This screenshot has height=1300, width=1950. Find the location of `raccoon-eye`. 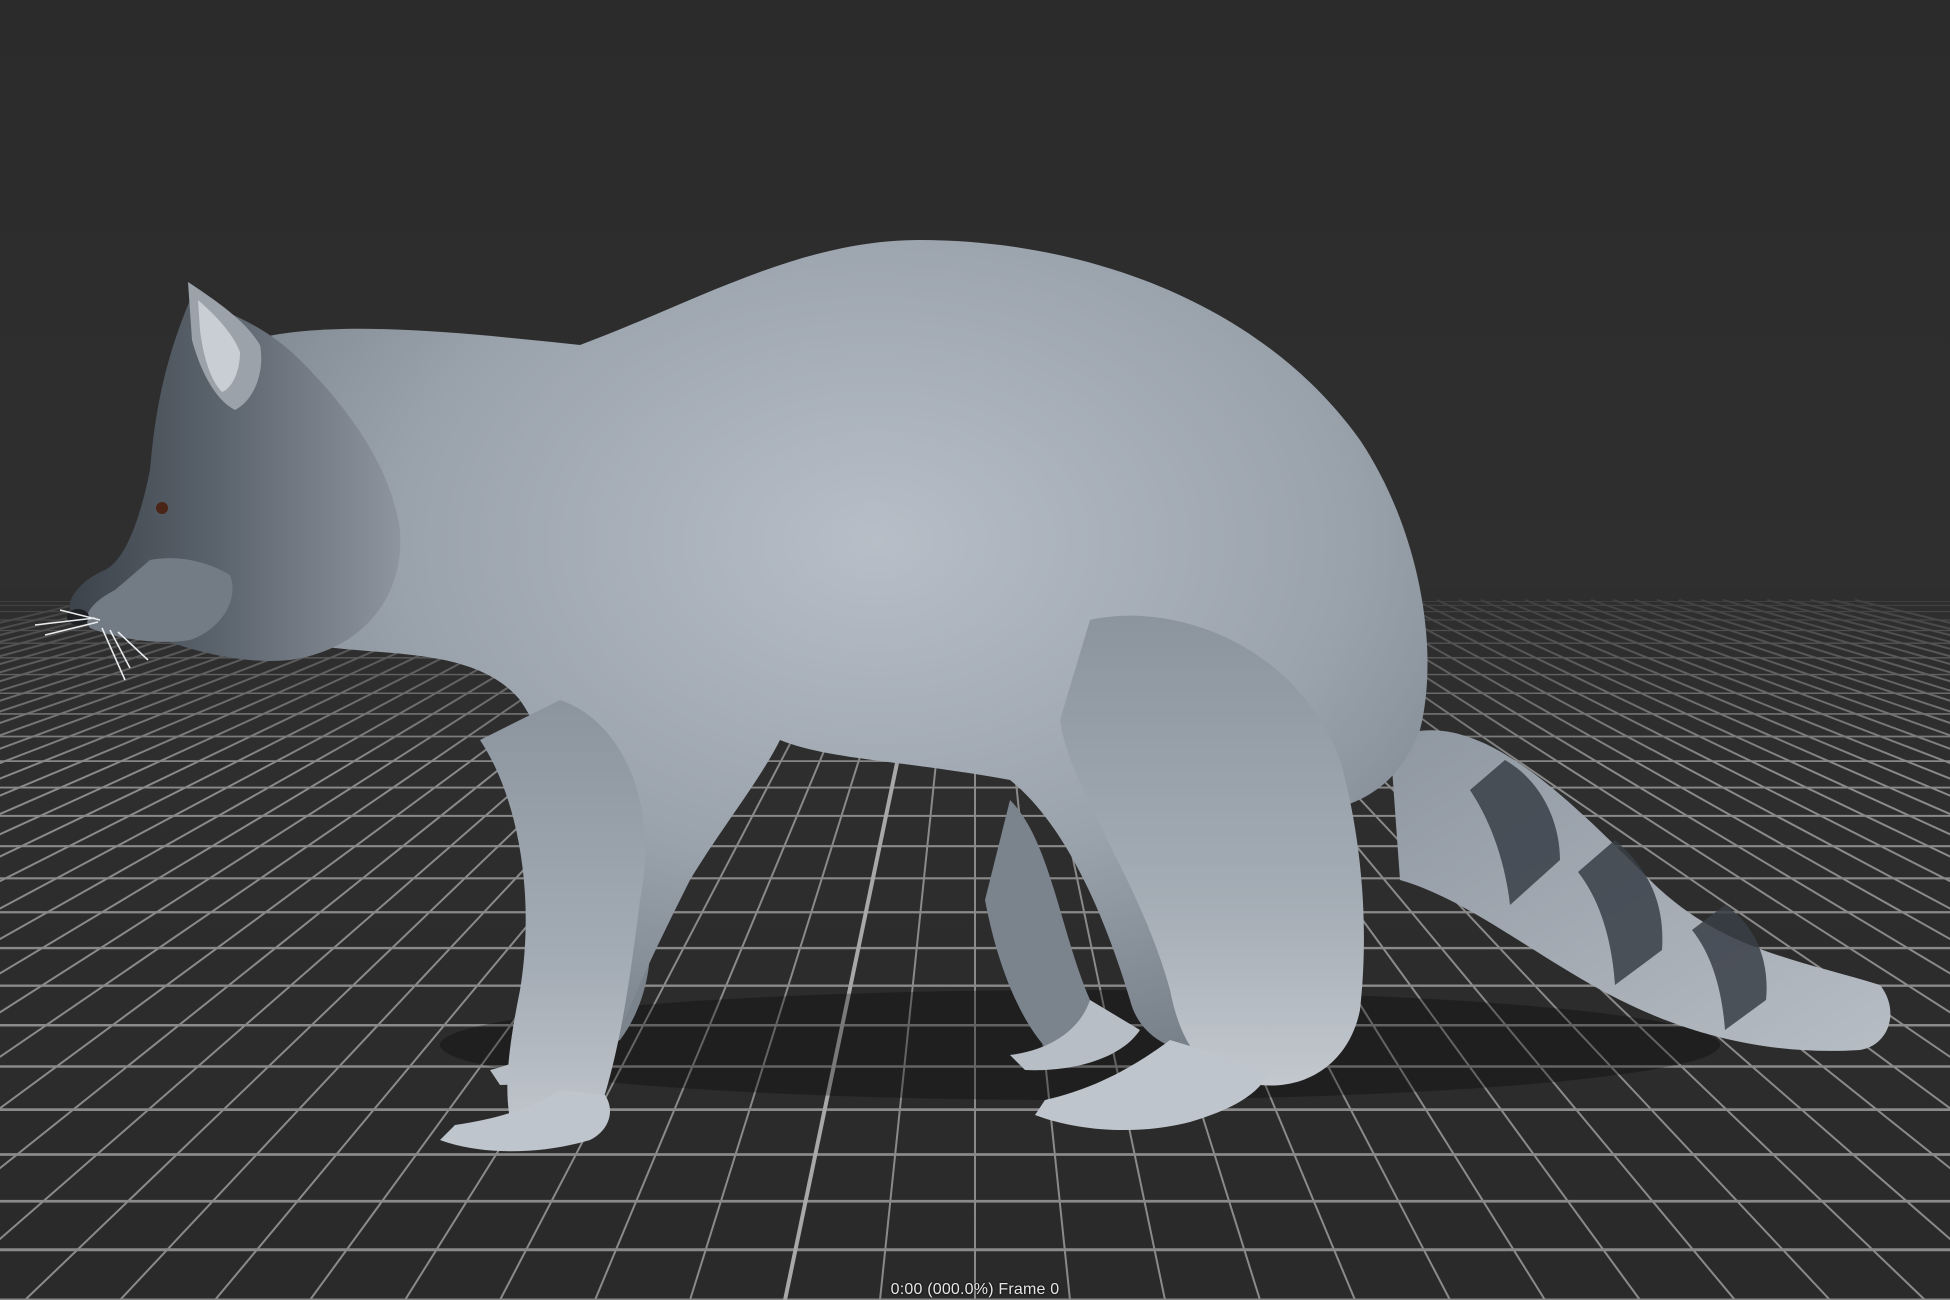

raccoon-eye is located at coordinates (162, 508).